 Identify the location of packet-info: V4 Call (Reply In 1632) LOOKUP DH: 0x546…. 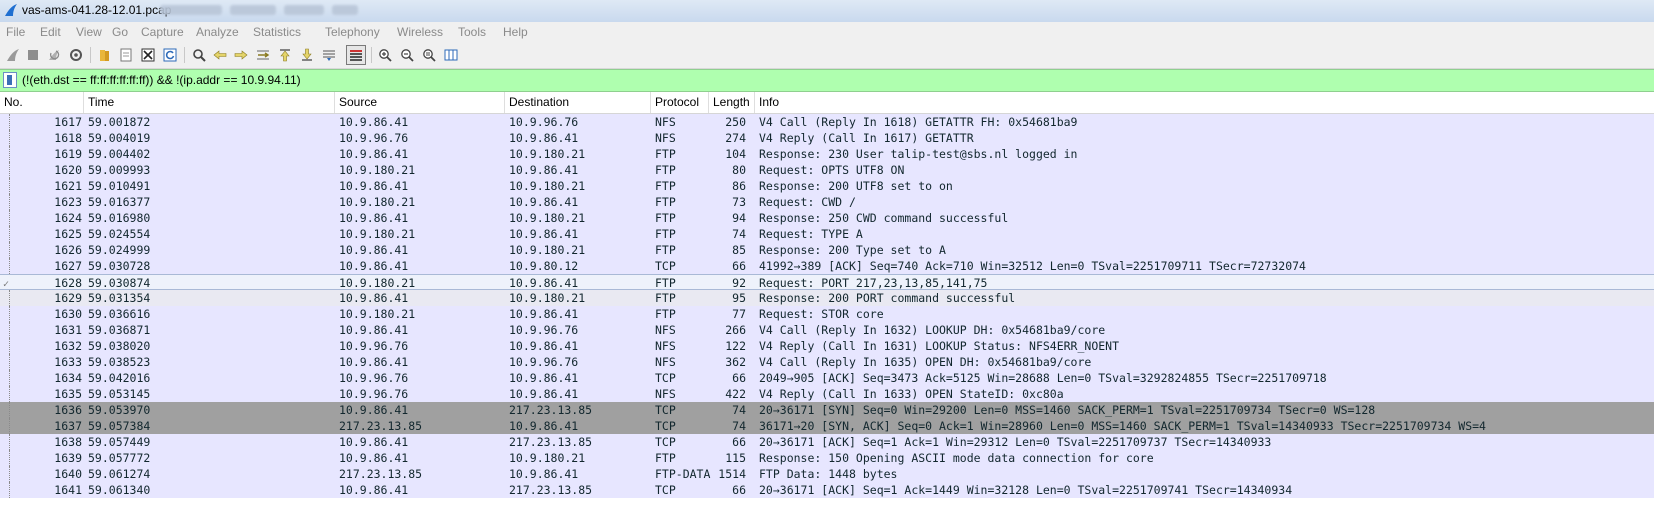
(932, 330).